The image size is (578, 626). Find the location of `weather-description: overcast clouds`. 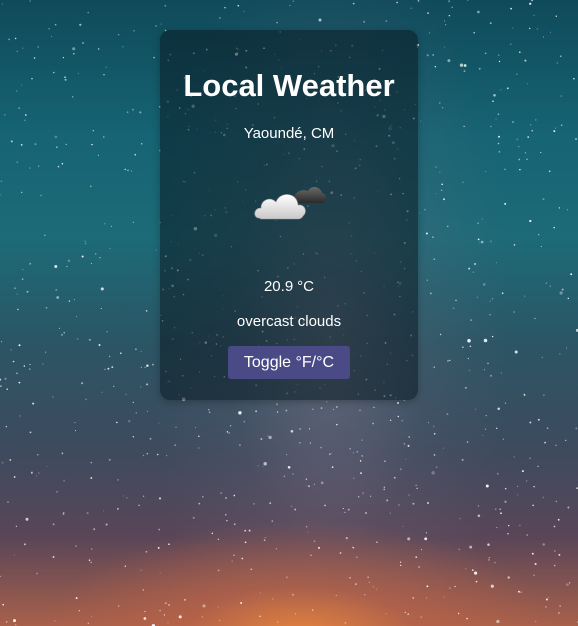

weather-description: overcast clouds is located at coordinates (289, 321).